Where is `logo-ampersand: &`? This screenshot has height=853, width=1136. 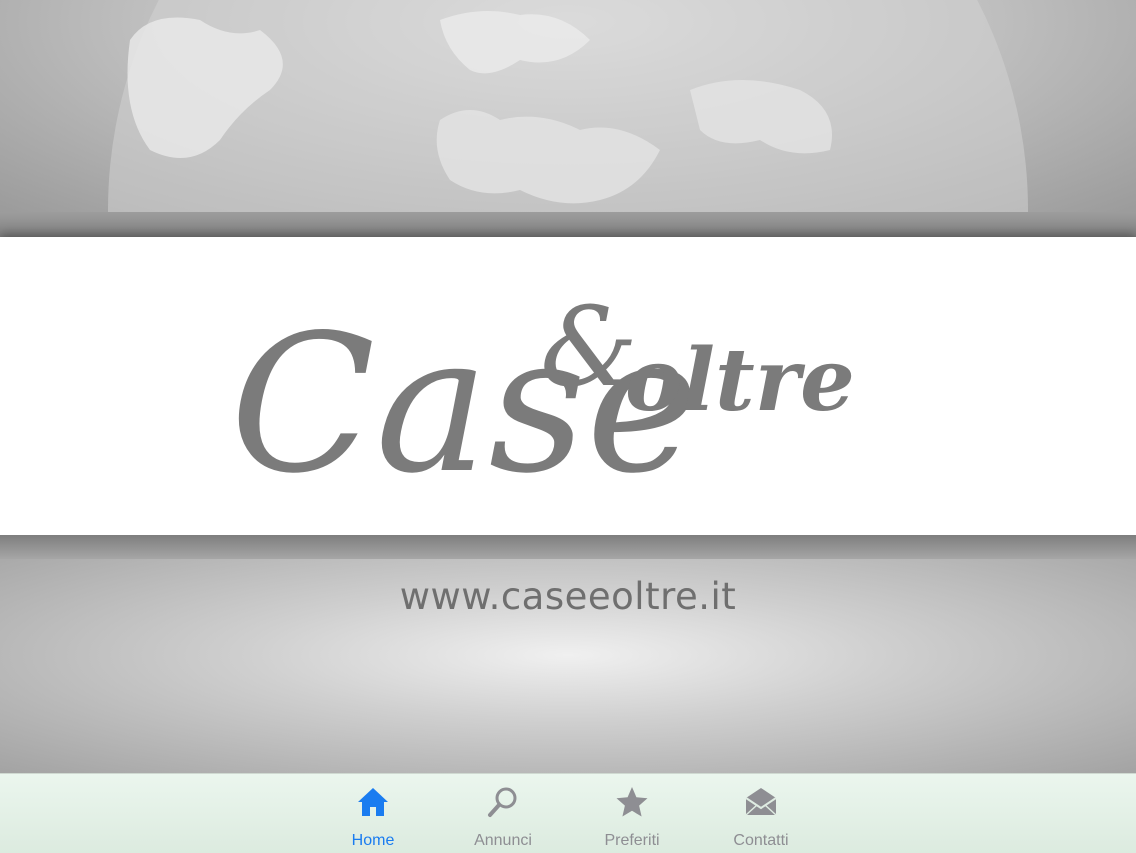 logo-ampersand: & is located at coordinates (589, 347).